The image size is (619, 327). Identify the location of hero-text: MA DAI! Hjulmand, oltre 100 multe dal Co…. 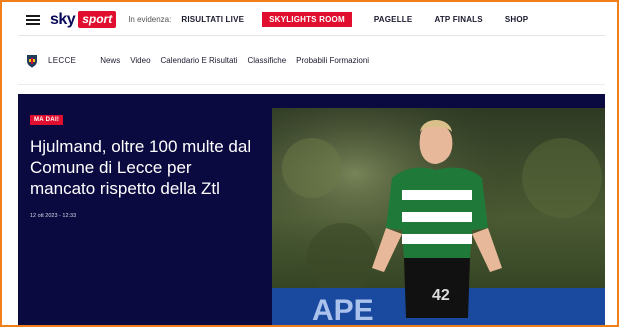
(145, 163).